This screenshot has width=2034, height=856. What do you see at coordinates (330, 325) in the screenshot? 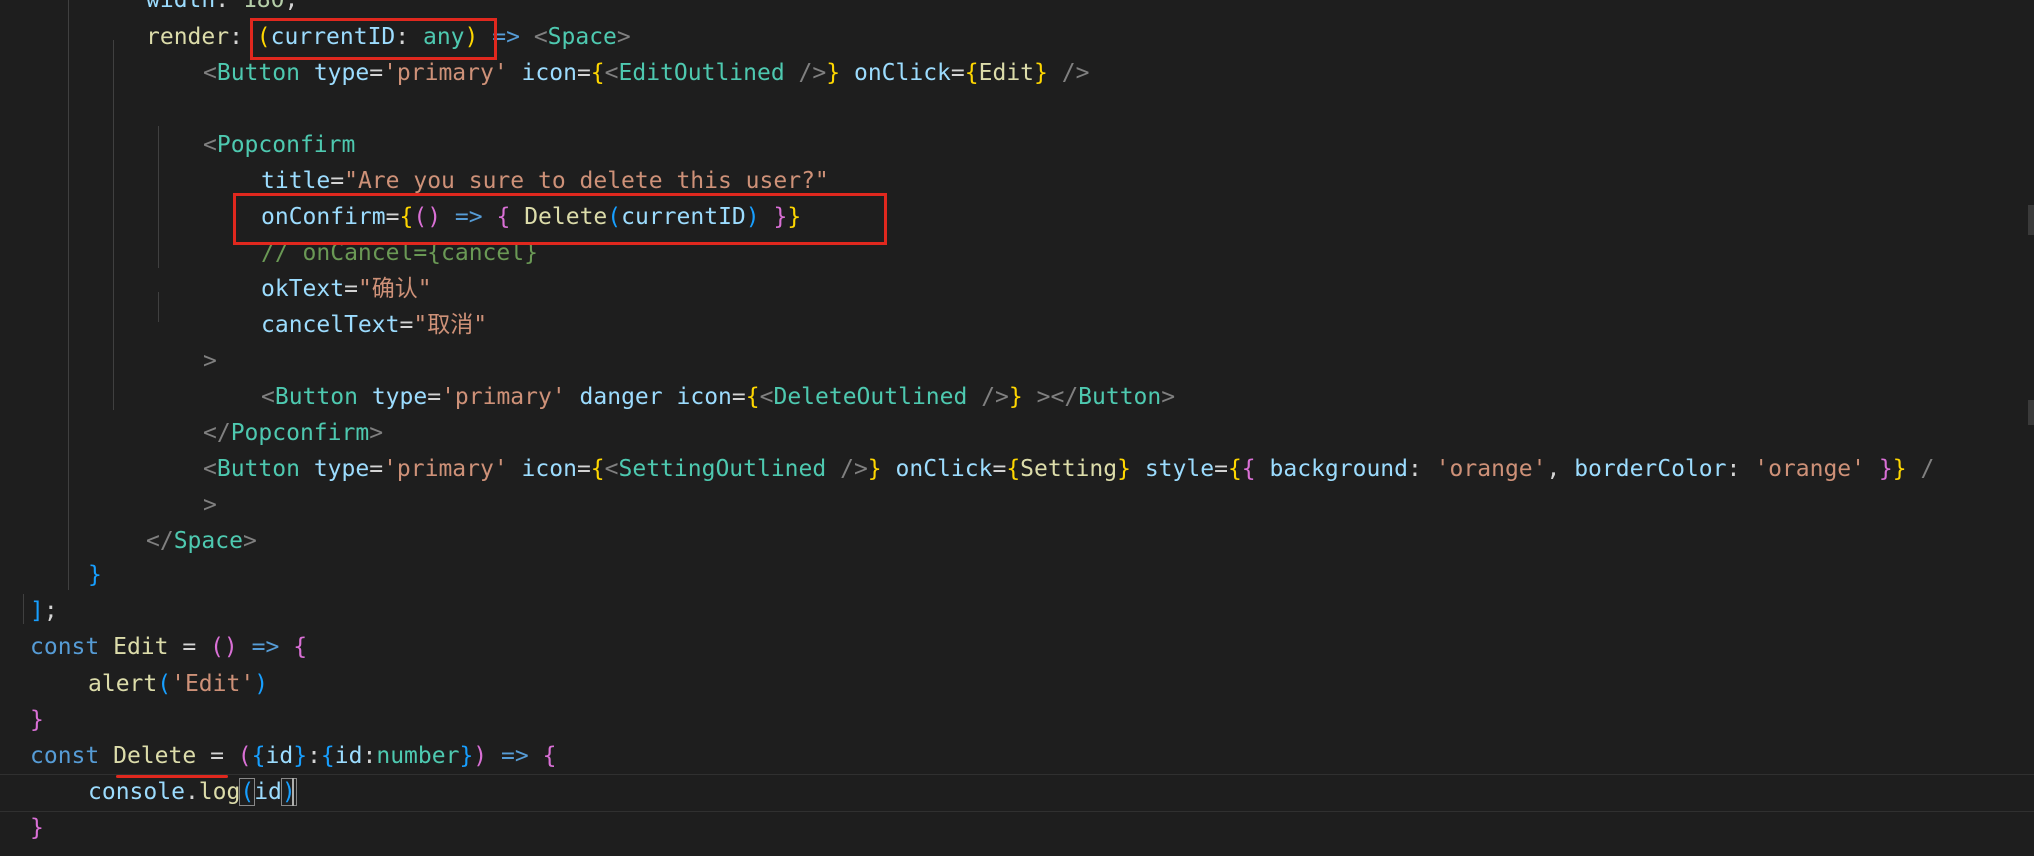
I see `canceltext-attr: cancelText` at bounding box center [330, 325].